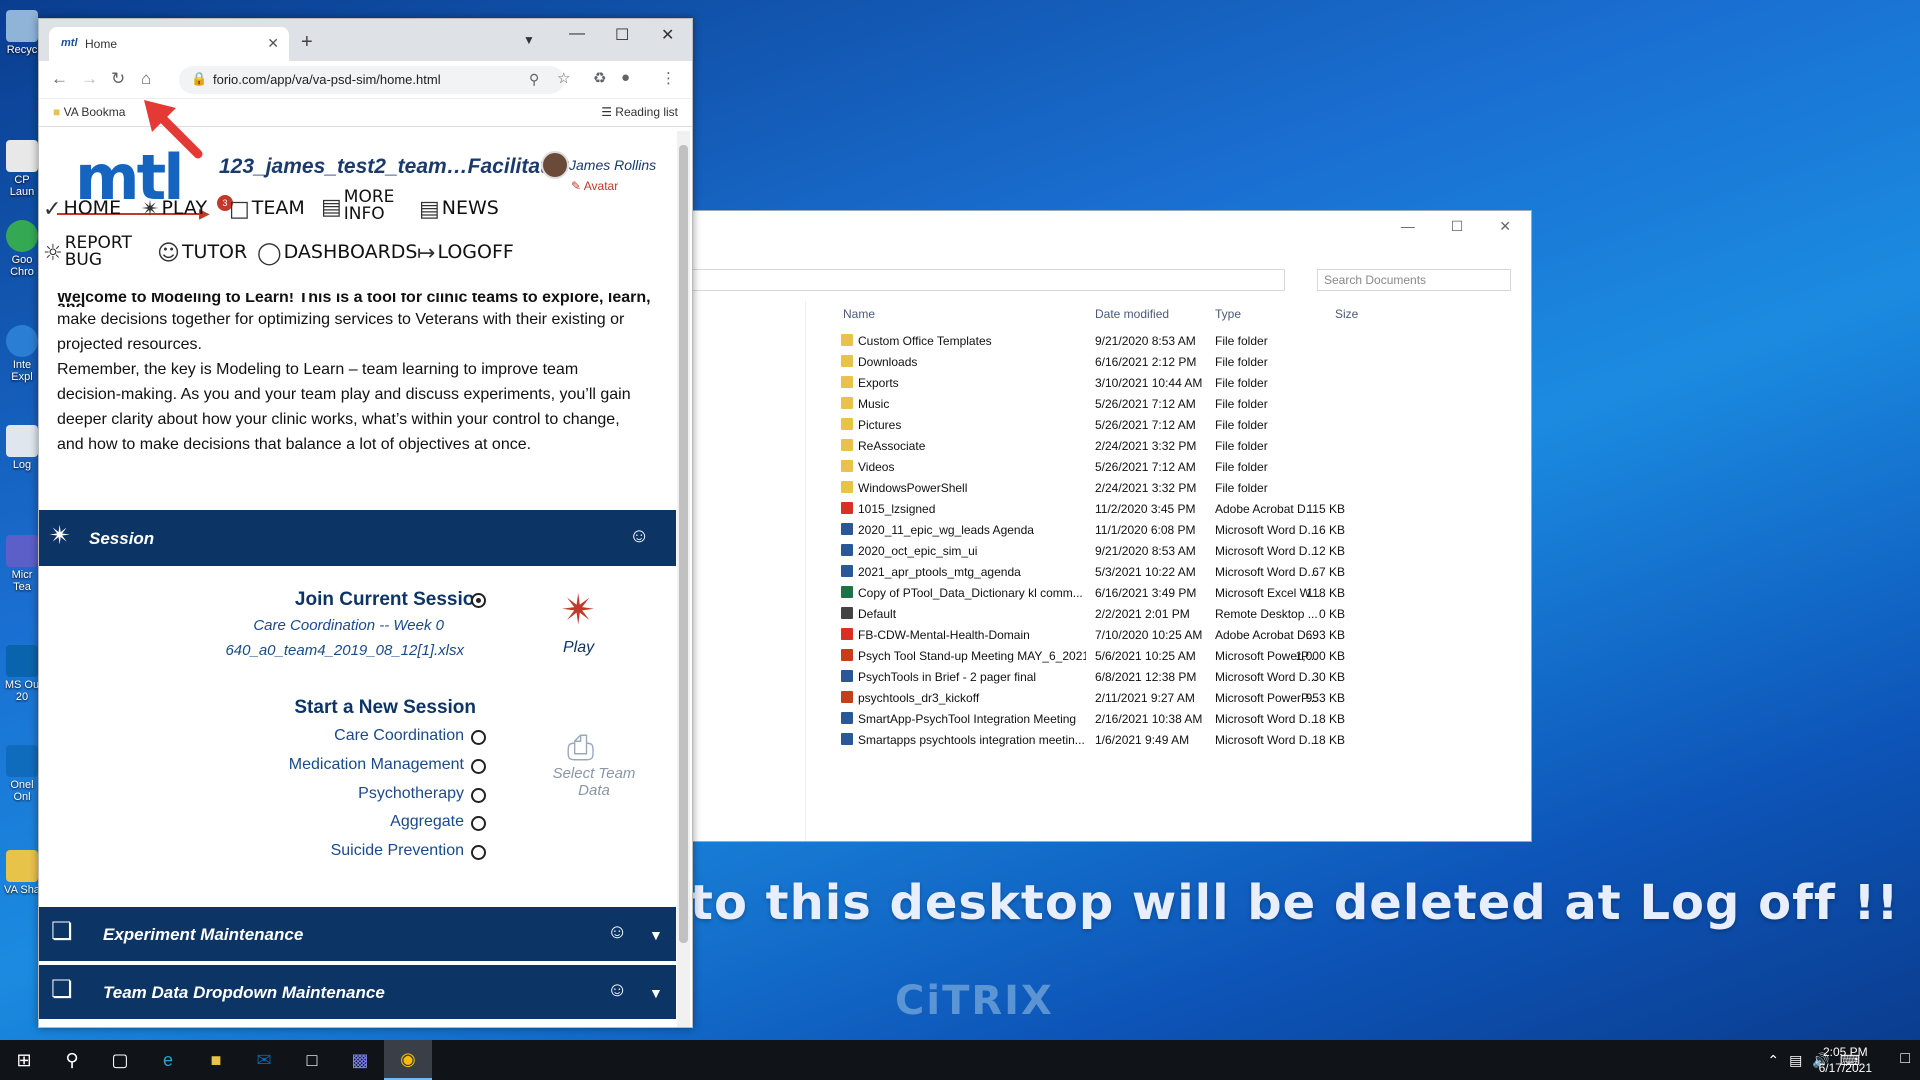  I want to click on join-session-radio, so click(478, 600).